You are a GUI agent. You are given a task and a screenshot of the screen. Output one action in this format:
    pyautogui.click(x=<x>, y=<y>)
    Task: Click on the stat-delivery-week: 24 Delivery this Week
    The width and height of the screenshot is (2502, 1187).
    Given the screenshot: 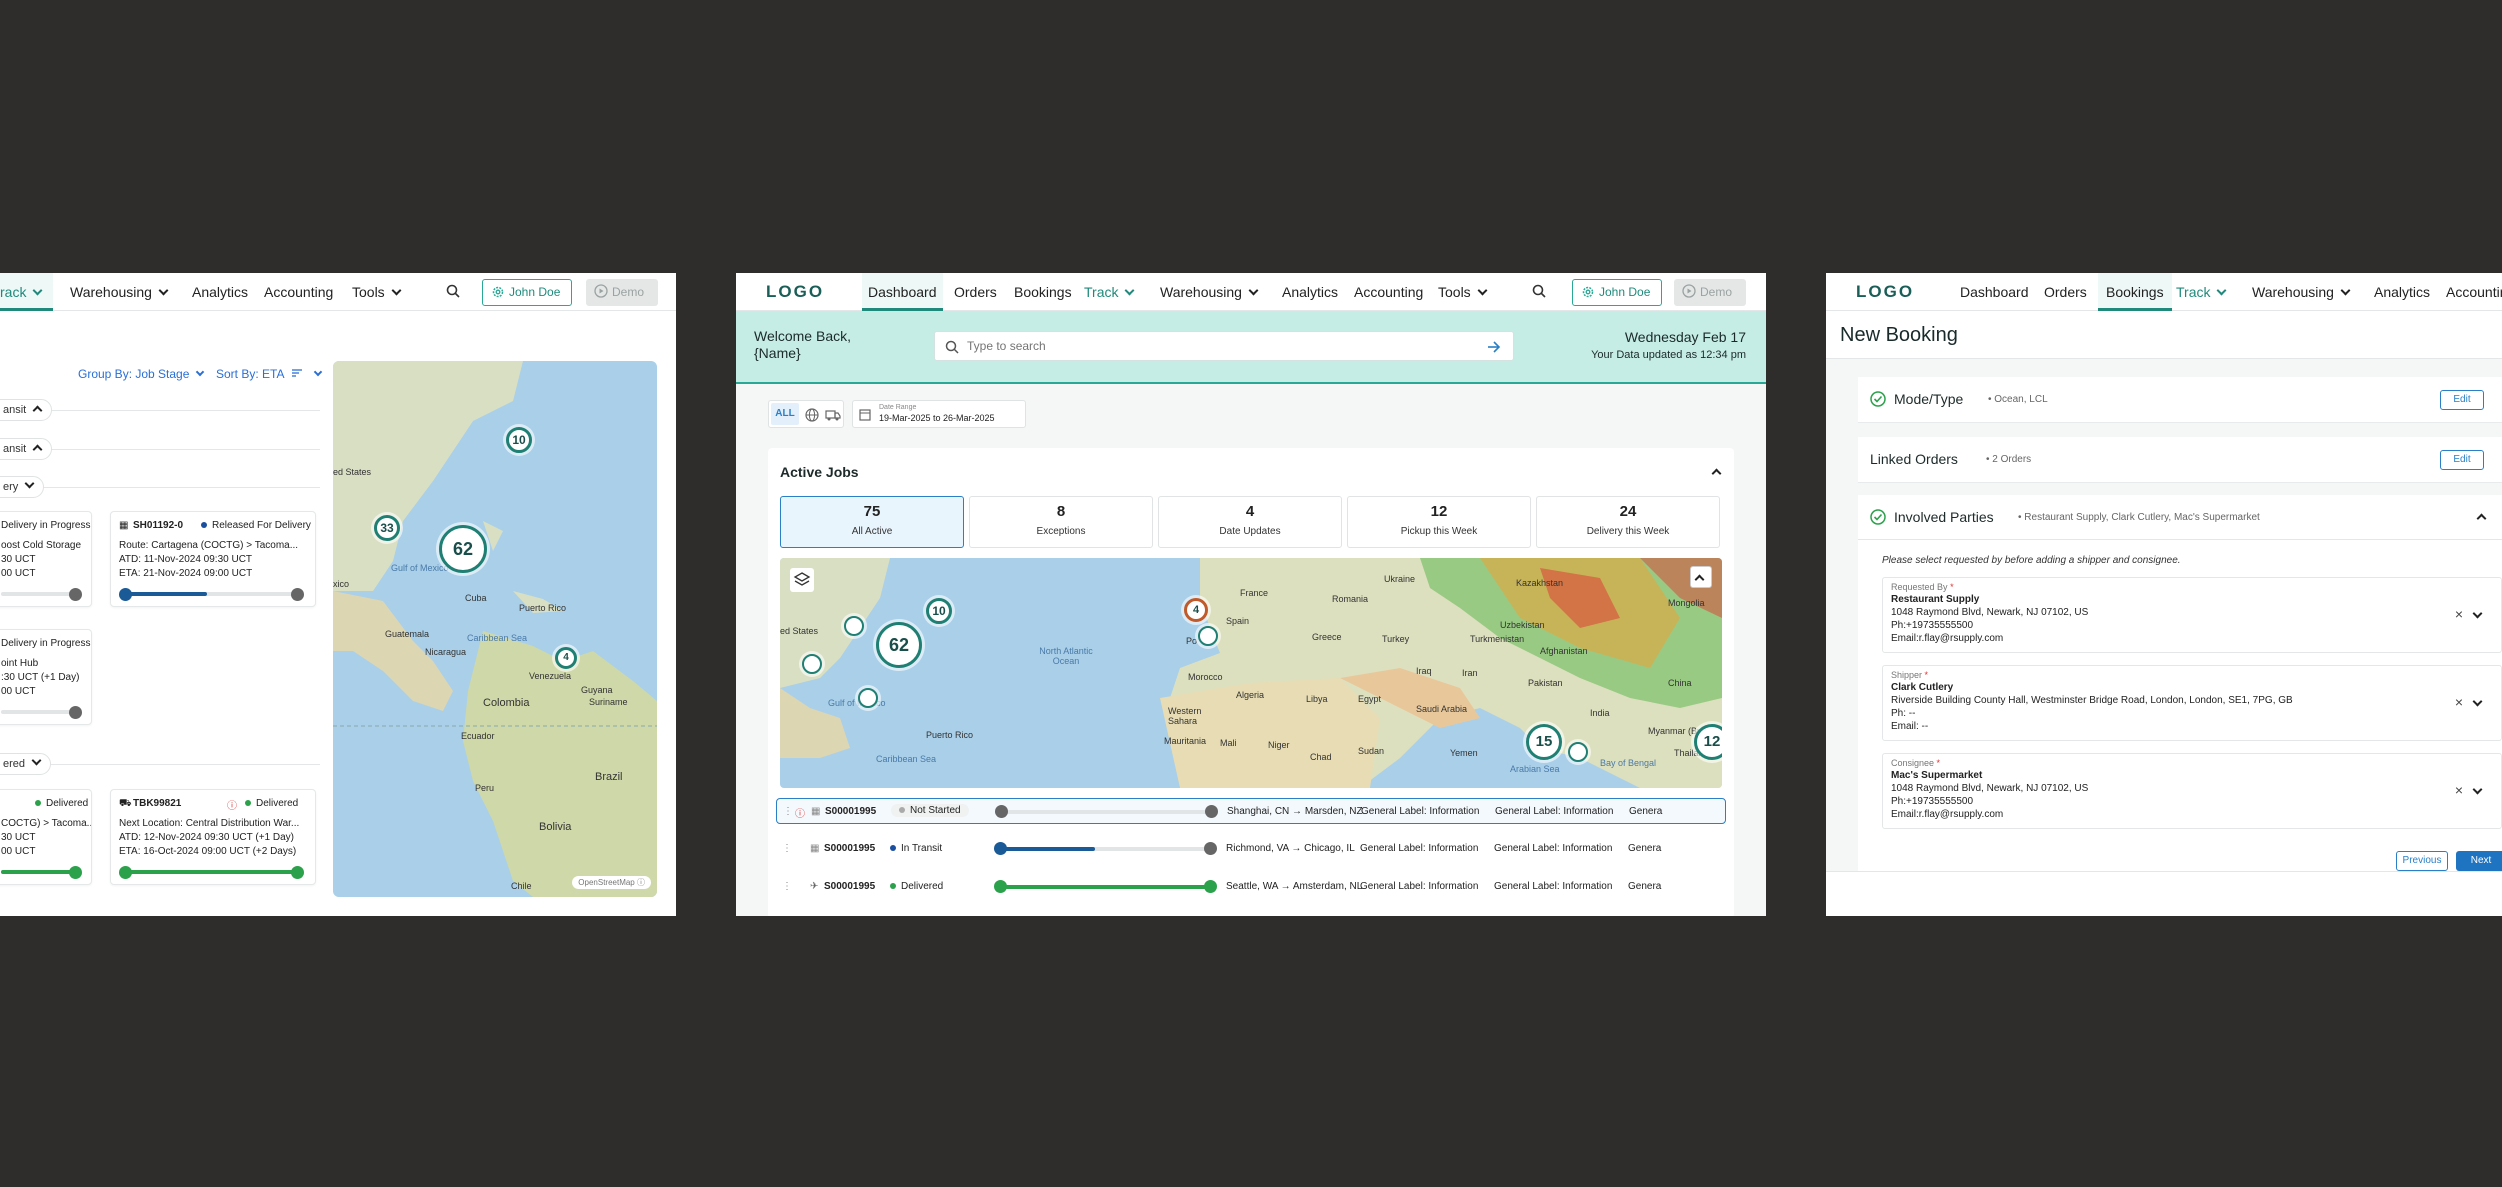 What is the action you would take?
    pyautogui.click(x=1628, y=522)
    